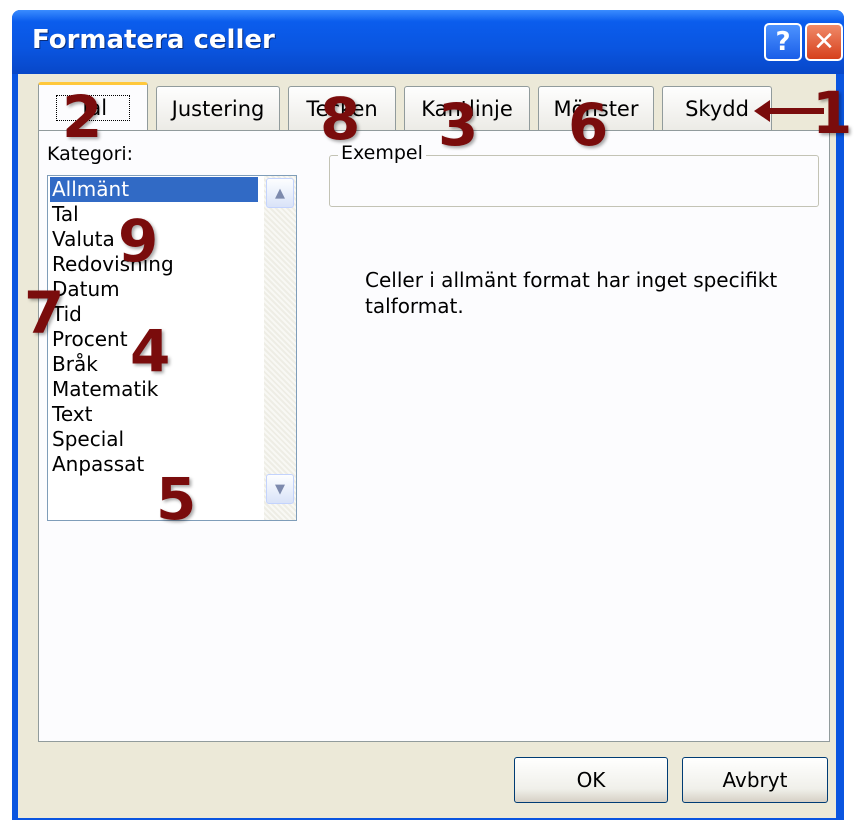 The image size is (854, 823). I want to click on ok-button: OK, so click(591, 780).